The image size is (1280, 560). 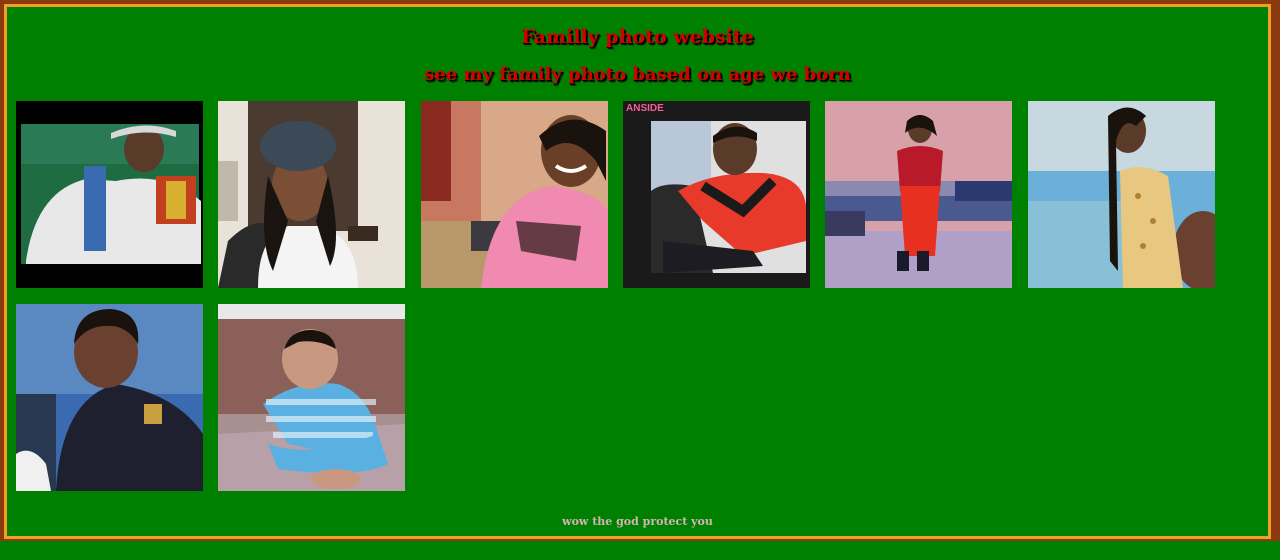 I want to click on photo-7-image, so click(x=109, y=397).